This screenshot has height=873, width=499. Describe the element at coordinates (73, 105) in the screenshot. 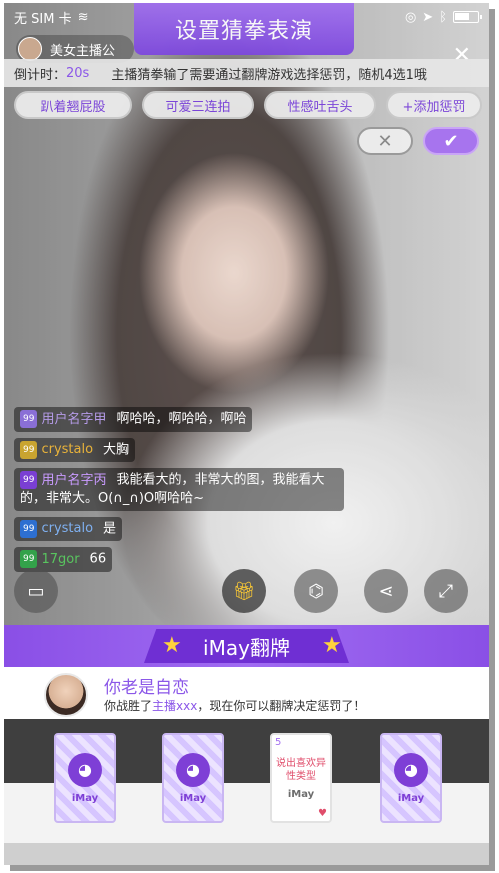

I see `punishment-option: 趴着翘屁股` at that location.